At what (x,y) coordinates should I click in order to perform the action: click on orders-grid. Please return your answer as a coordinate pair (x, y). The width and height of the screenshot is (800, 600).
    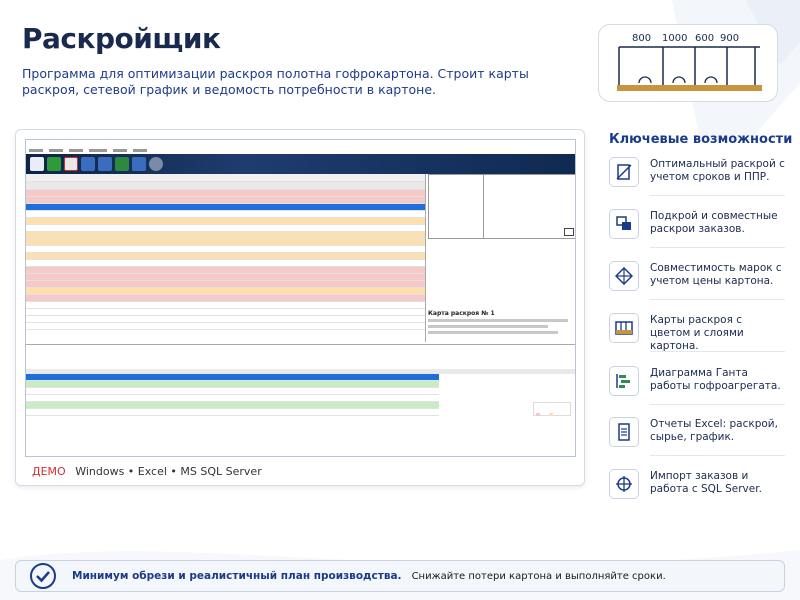
    Looking at the image, I should click on (226, 258).